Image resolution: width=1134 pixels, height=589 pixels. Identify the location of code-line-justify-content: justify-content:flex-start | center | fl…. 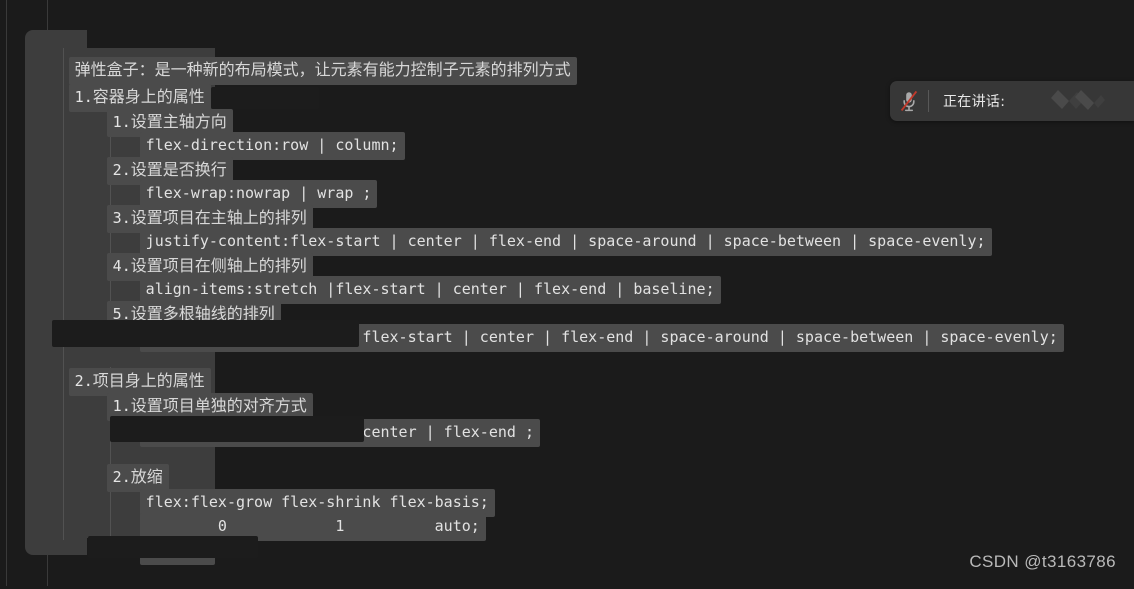
(552, 230).